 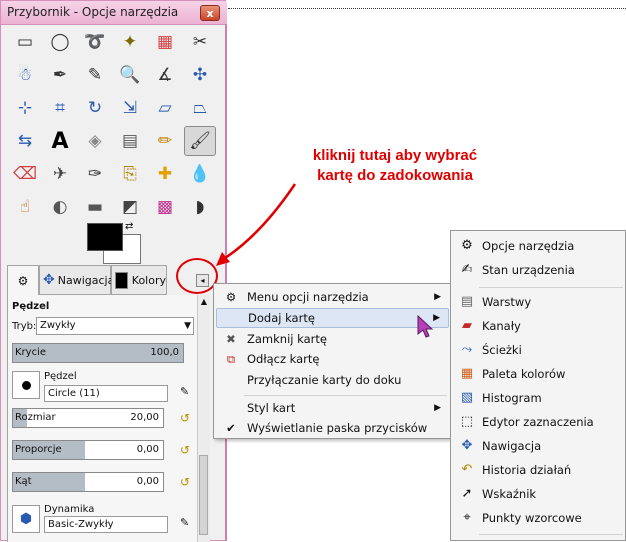 What do you see at coordinates (95, 207) in the screenshot?
I see `eraser2-icon: ▬` at bounding box center [95, 207].